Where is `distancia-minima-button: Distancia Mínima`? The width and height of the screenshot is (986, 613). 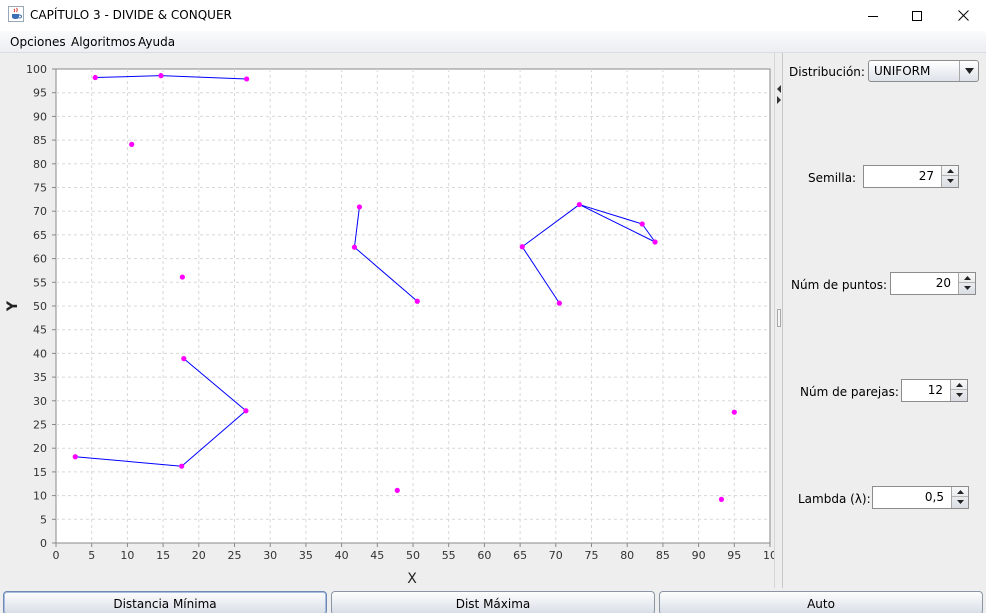
distancia-minima-button: Distancia Mínima is located at coordinates (165, 602).